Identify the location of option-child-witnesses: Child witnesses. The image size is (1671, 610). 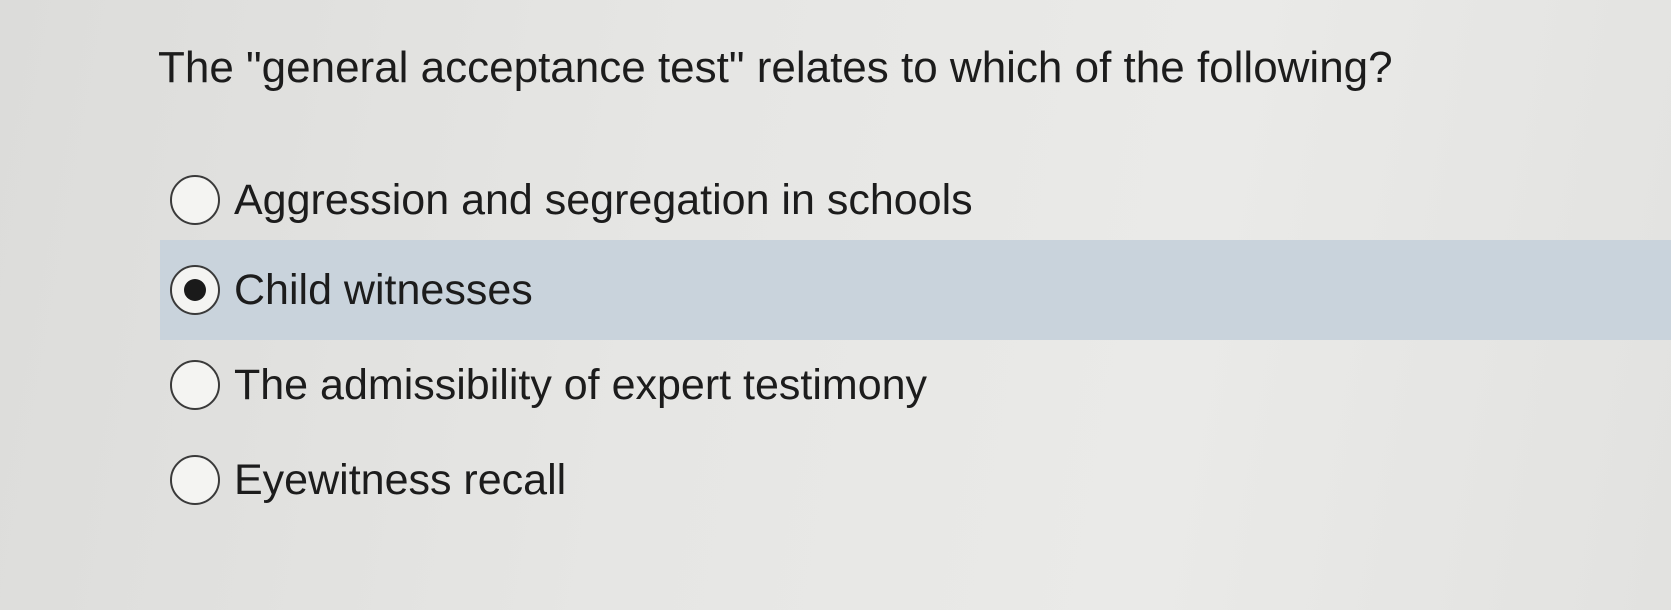
(915, 290).